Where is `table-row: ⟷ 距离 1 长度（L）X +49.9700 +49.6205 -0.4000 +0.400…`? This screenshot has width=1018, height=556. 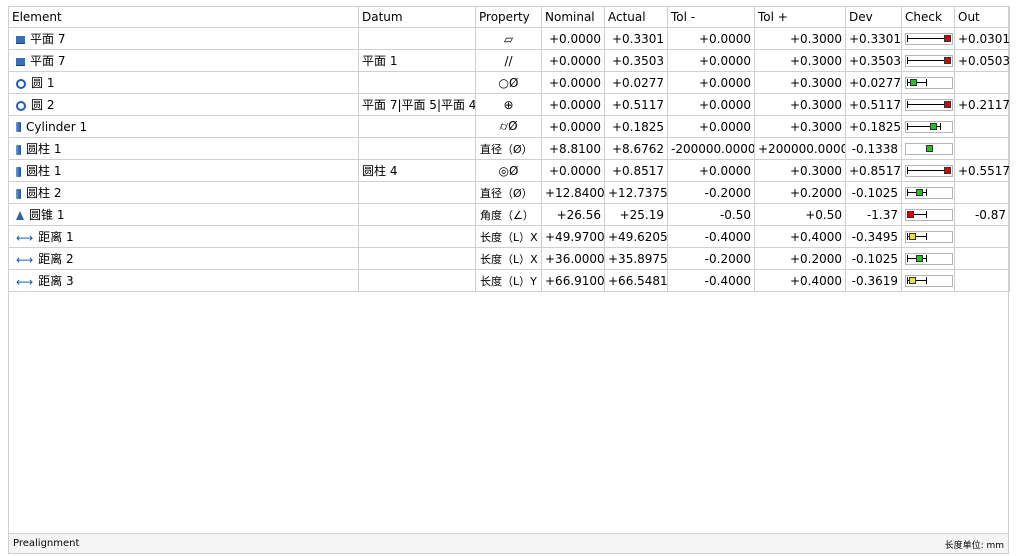
table-row: ⟷ 距离 1 长度（L）X +49.9700 +49.6205 -0.4000 +0.400… is located at coordinates (509, 236).